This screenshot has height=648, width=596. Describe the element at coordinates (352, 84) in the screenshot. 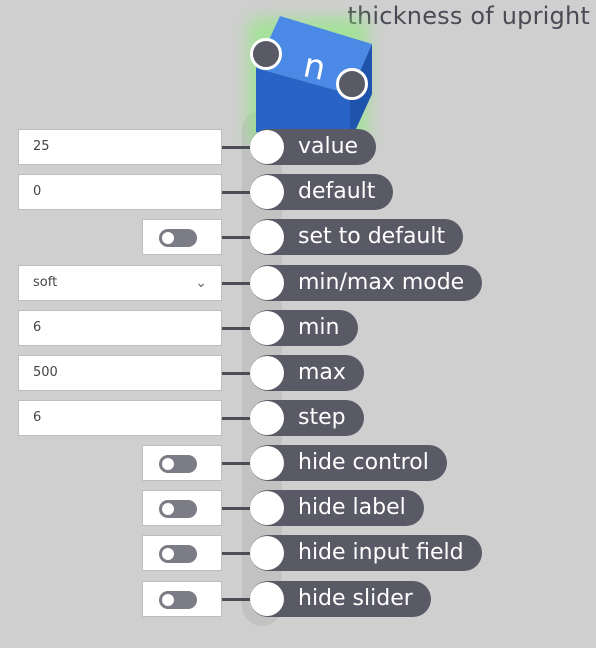

I see `output-port-icon` at that location.